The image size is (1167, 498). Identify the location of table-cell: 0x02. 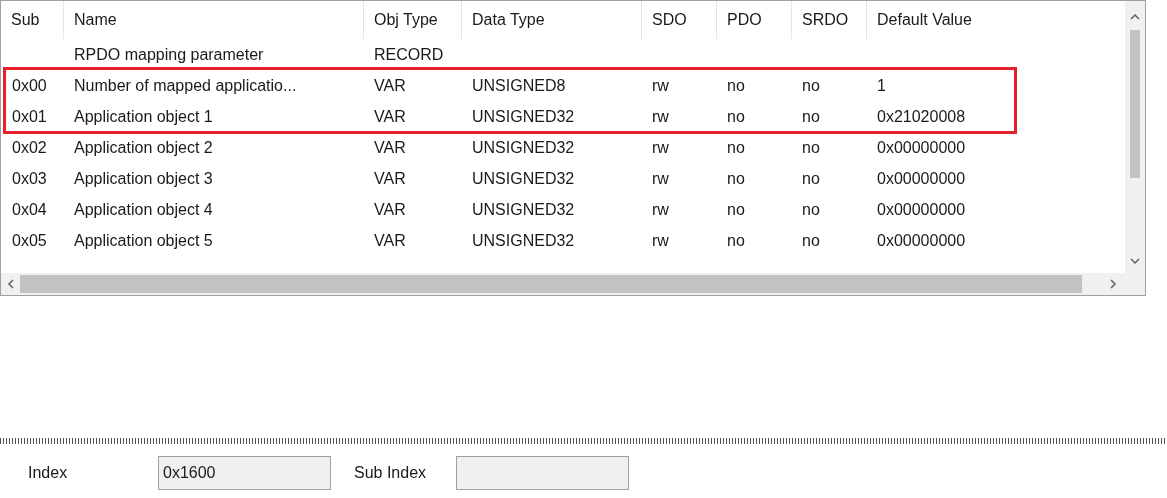
(29, 147).